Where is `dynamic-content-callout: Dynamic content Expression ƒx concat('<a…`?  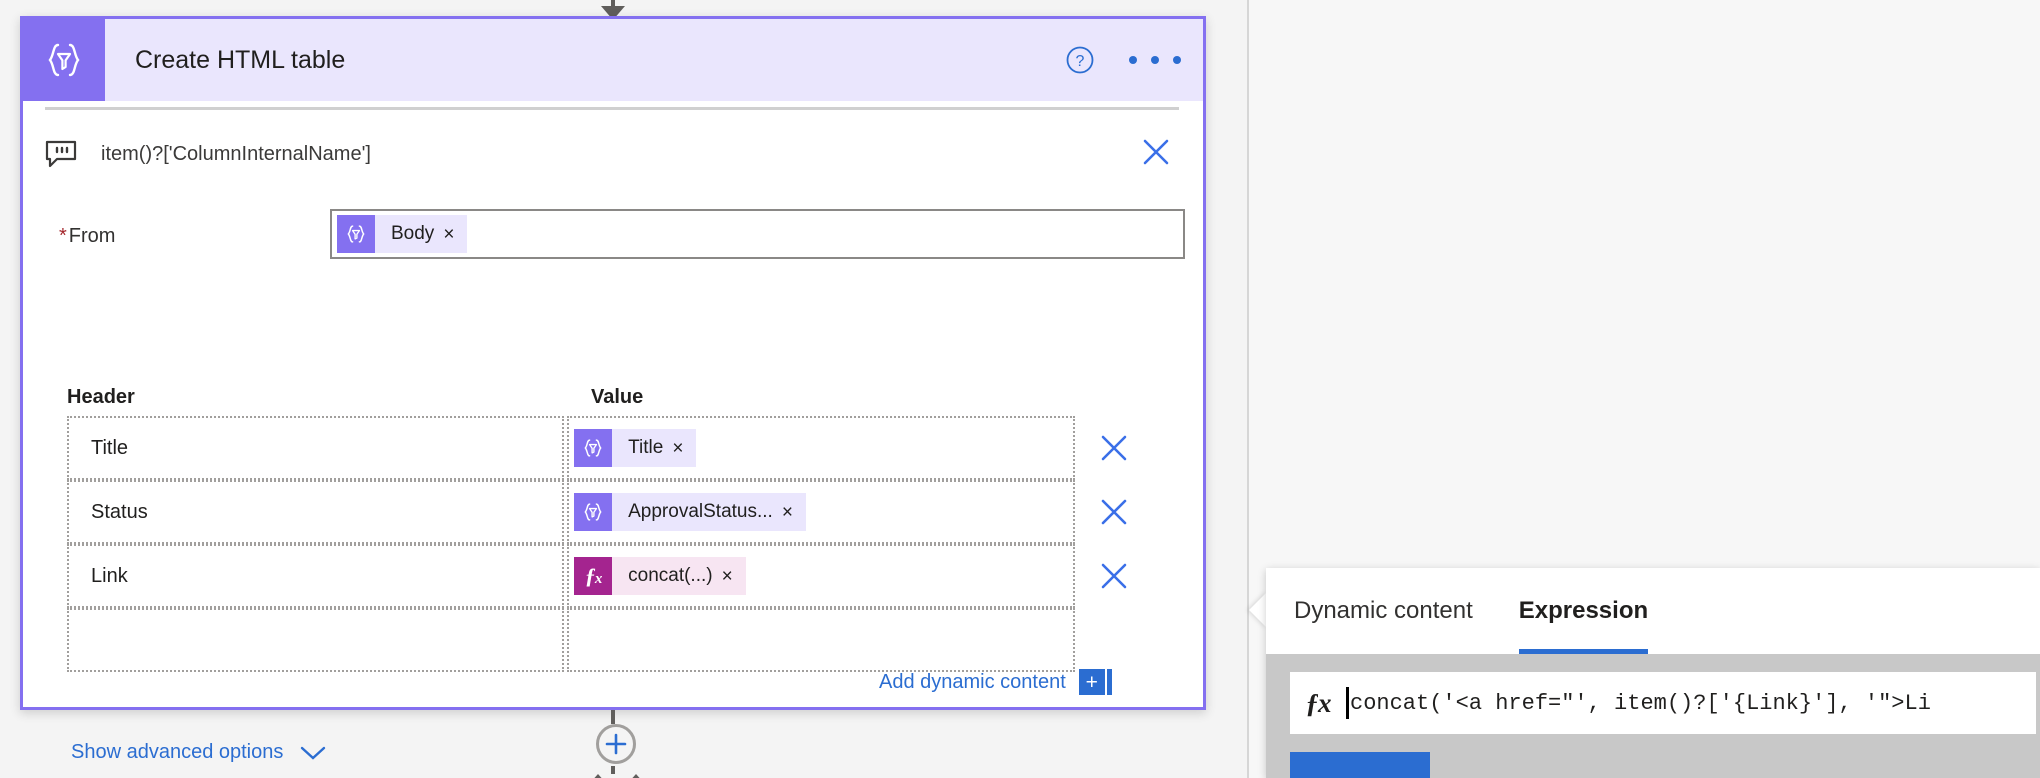 dynamic-content-callout: Dynamic content Expression ƒx concat('<a… is located at coordinates (1653, 673).